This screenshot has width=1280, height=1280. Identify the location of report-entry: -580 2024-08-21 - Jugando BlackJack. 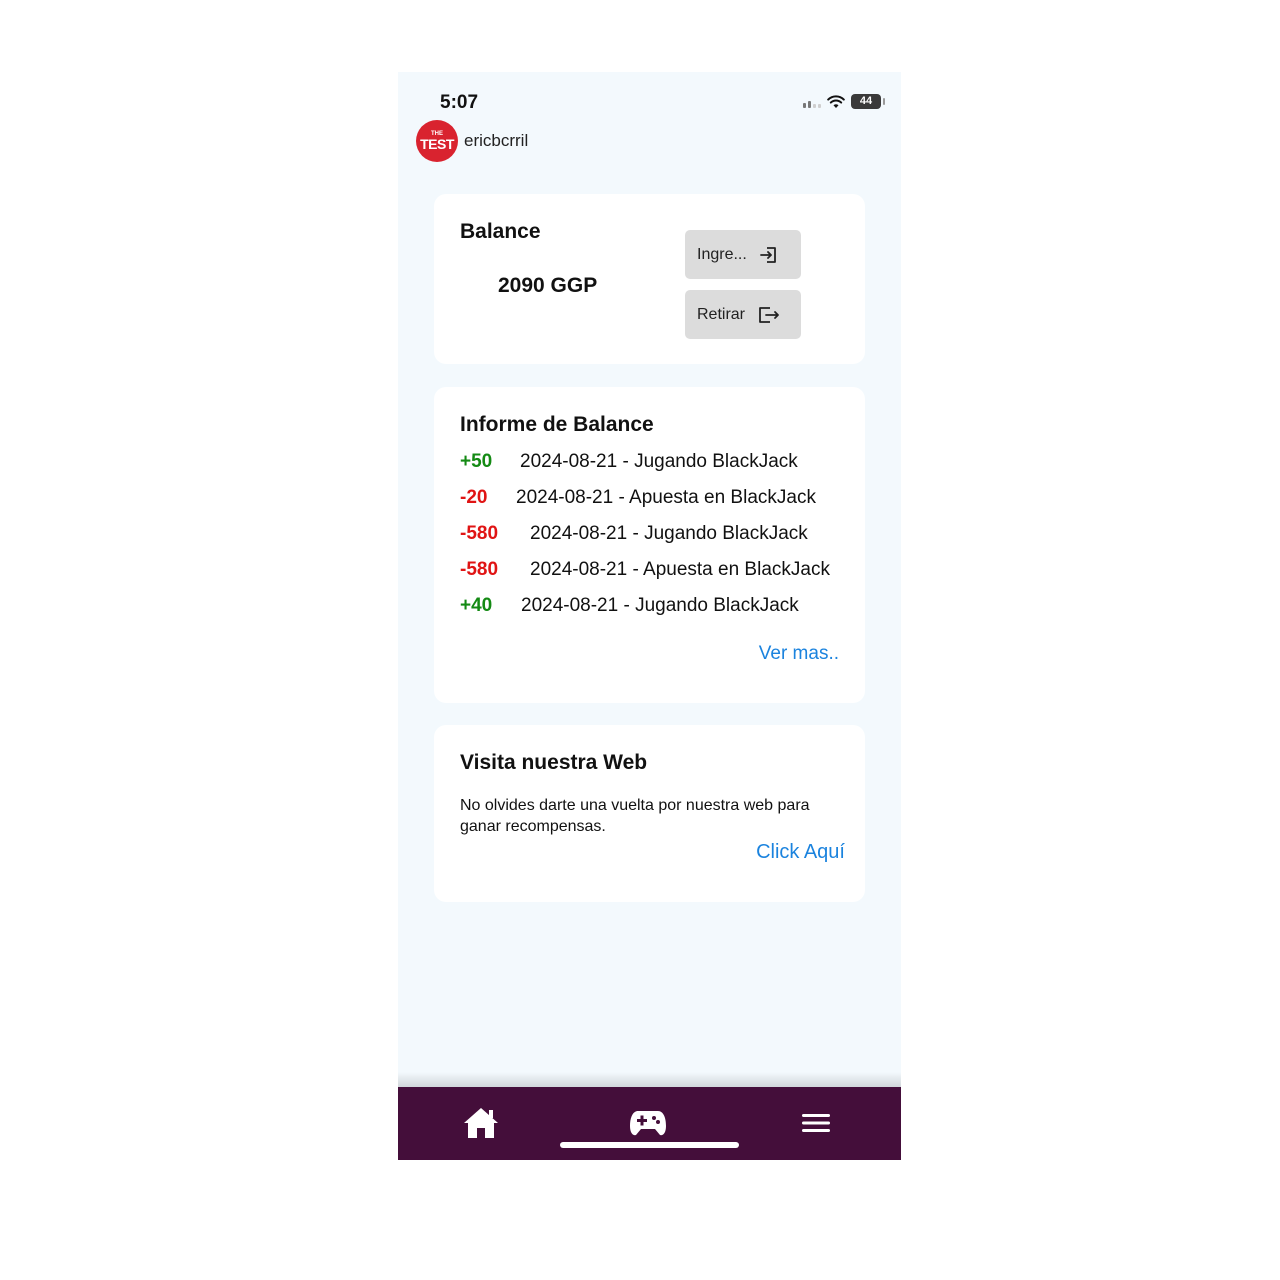
(634, 534).